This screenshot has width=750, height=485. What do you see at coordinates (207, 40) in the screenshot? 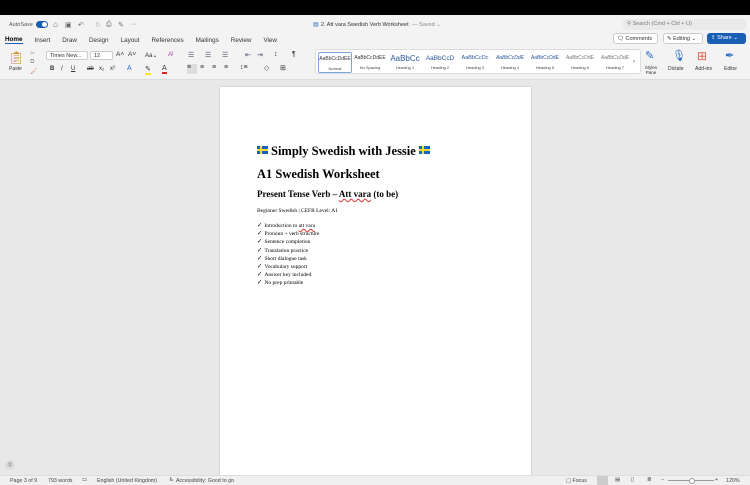
I see `tab-mailings: Mailings` at bounding box center [207, 40].